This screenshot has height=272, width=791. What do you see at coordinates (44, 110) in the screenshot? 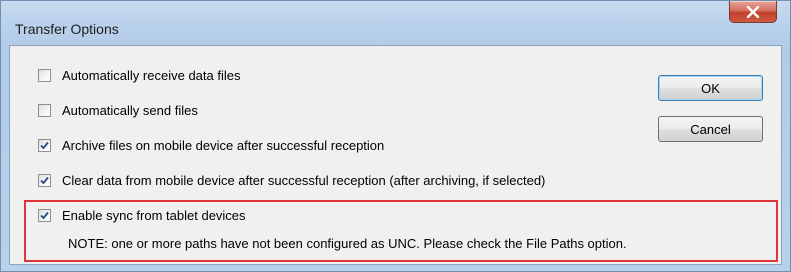
I see `auto-send-checkbox` at bounding box center [44, 110].